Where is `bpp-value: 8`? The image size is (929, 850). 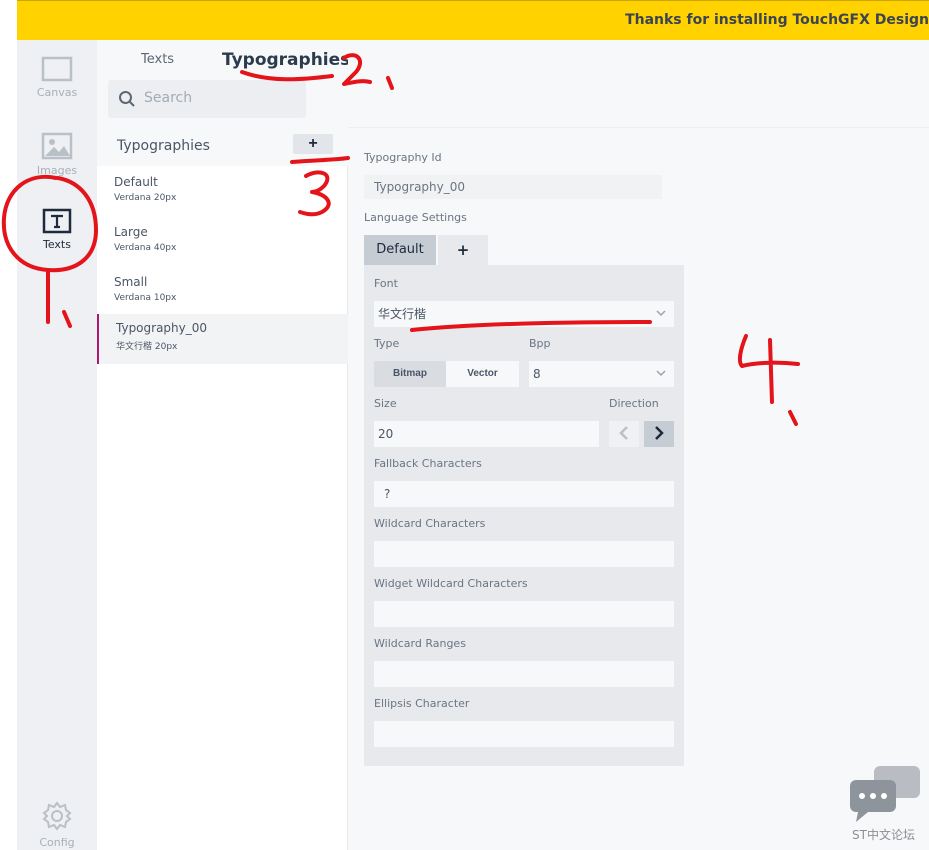
bpp-value: 8 is located at coordinates (537, 374).